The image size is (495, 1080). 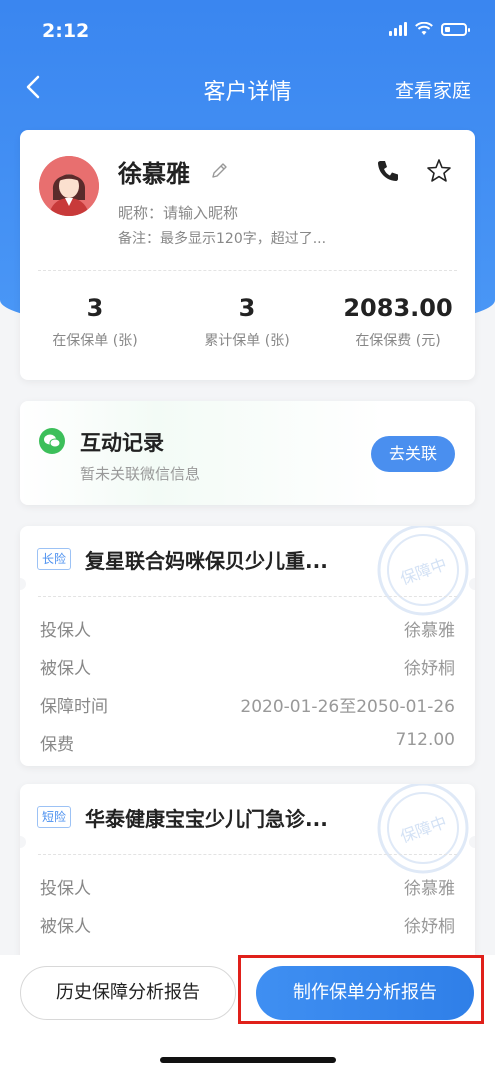 I want to click on customer-name: 徐慕雅, so click(x=154, y=174).